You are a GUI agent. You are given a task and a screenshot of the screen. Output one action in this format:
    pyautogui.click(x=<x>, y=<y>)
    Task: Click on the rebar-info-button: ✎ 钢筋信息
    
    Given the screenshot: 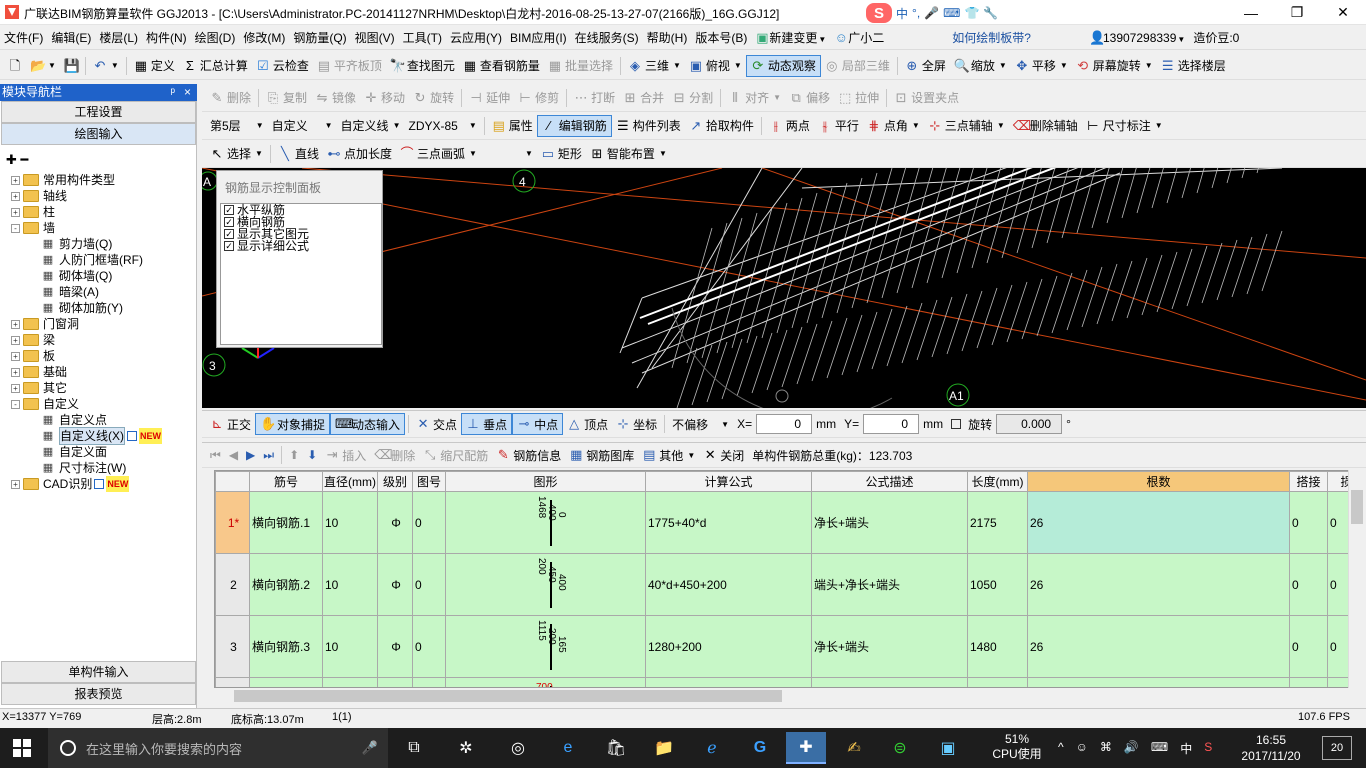 What is the action you would take?
    pyautogui.click(x=528, y=455)
    